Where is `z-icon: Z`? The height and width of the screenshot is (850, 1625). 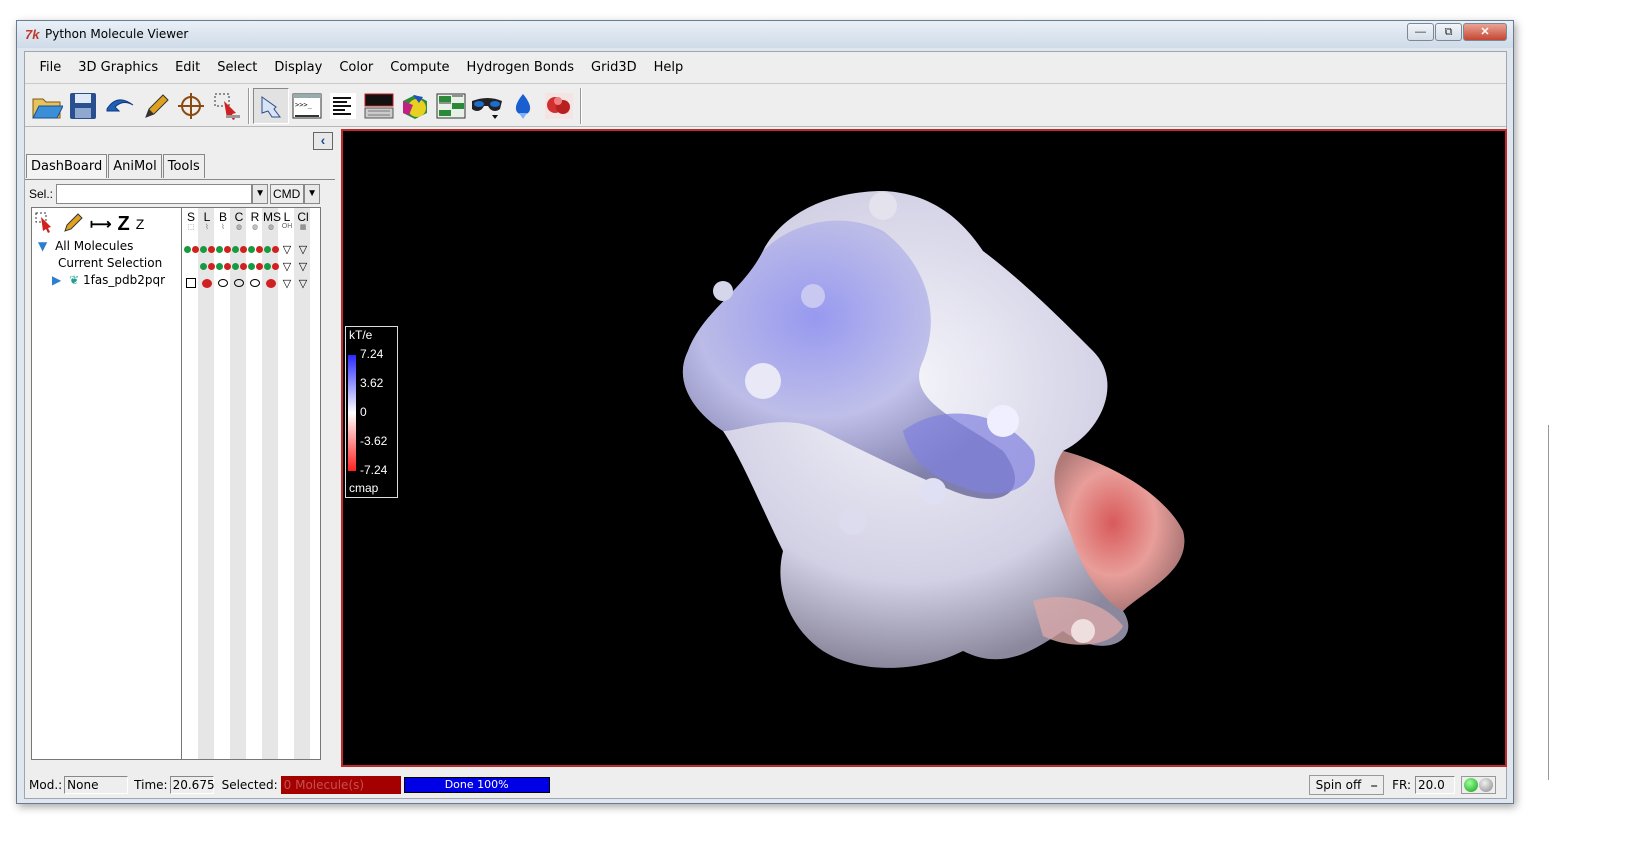
z-icon: Z is located at coordinates (140, 224).